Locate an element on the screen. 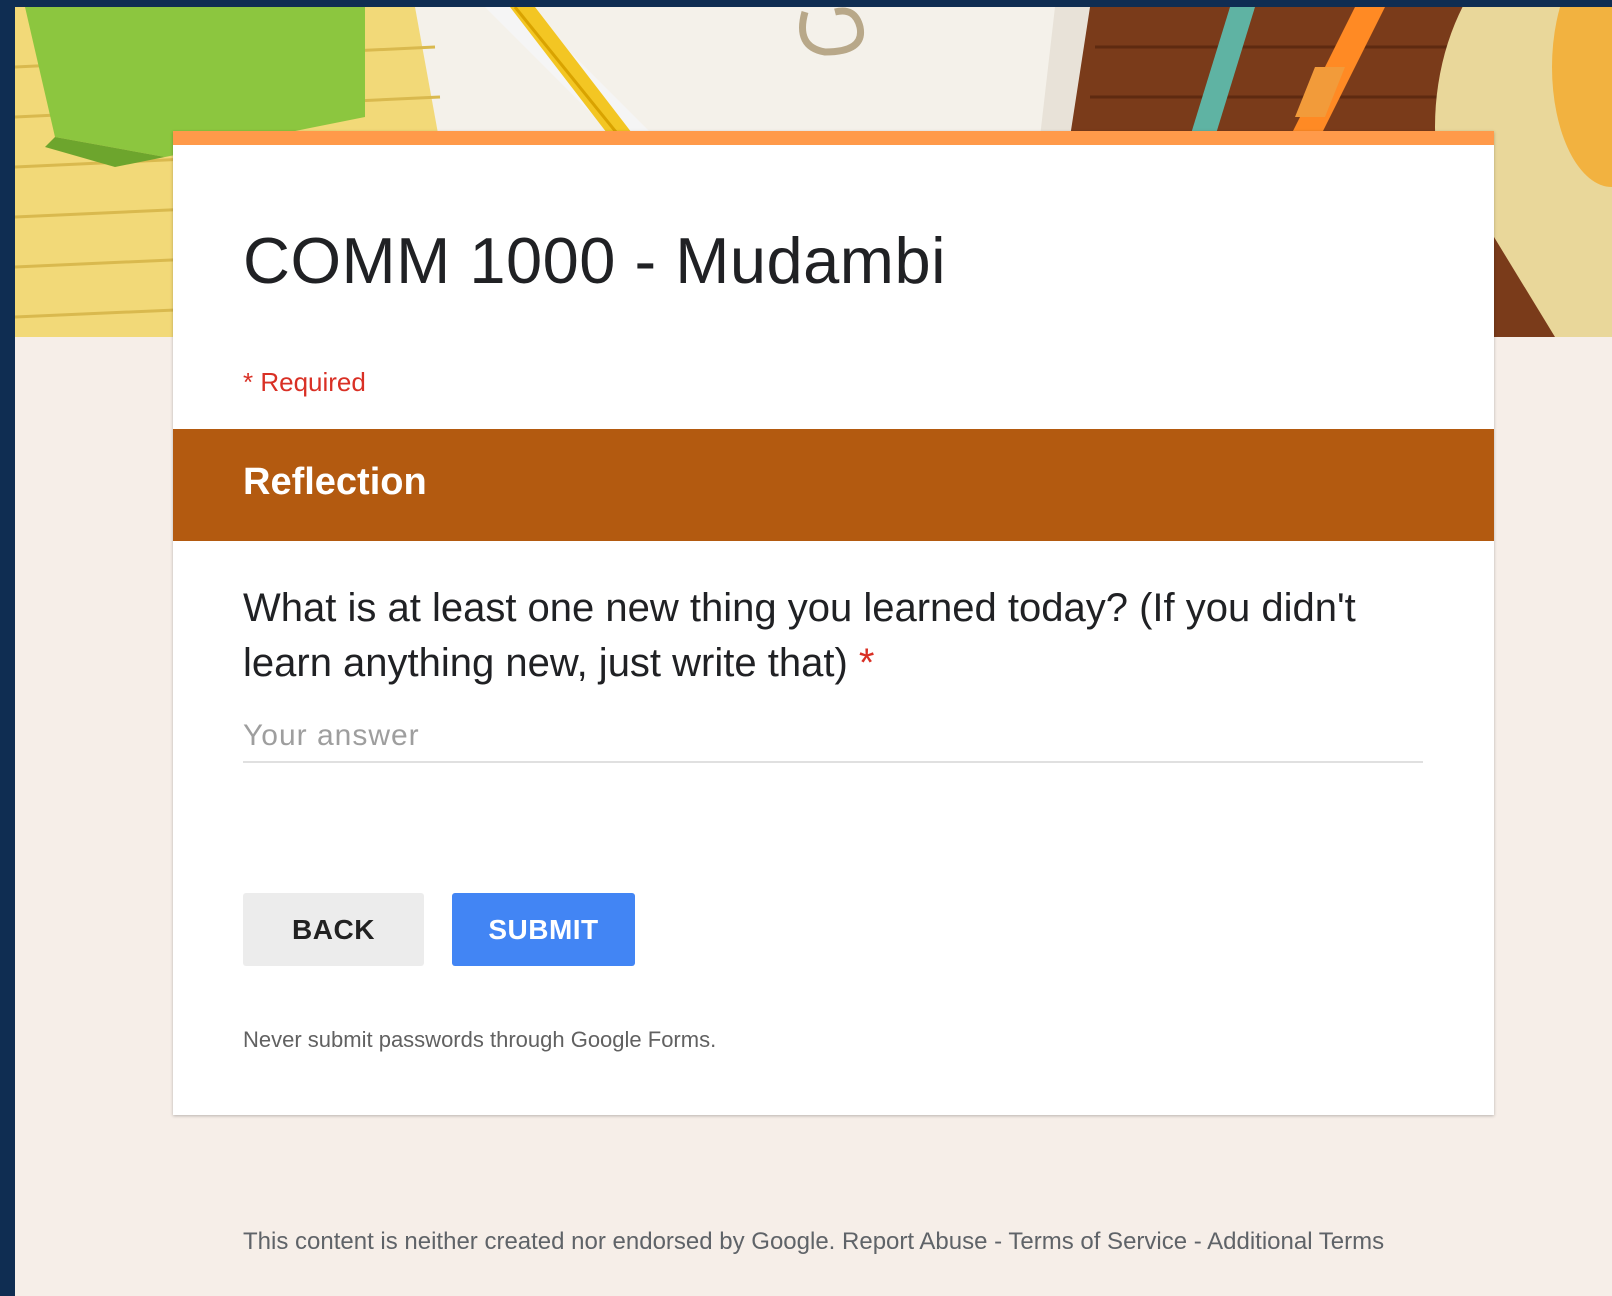 The width and height of the screenshot is (1612, 1296). additional-terms-link: Additional Terms is located at coordinates (1295, 1241).